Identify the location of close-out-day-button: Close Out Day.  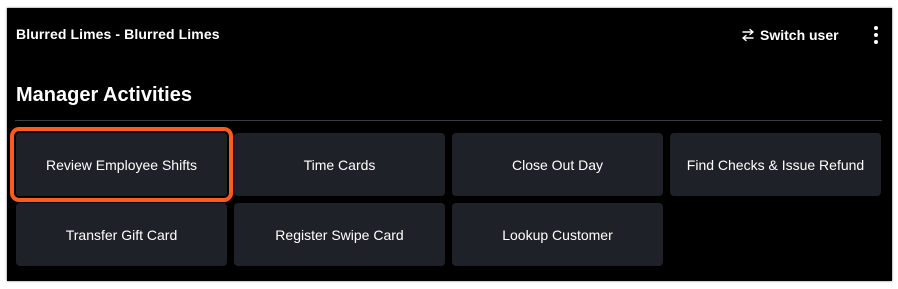
(557, 164).